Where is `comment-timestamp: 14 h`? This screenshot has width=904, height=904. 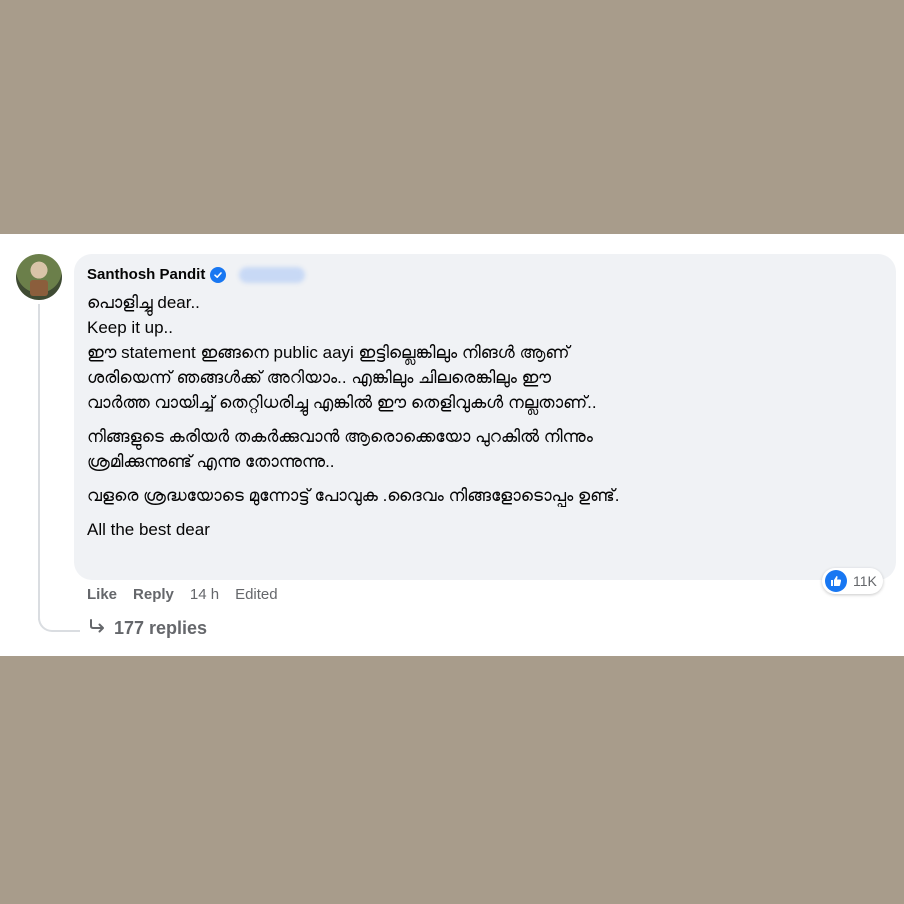 comment-timestamp: 14 h is located at coordinates (204, 594).